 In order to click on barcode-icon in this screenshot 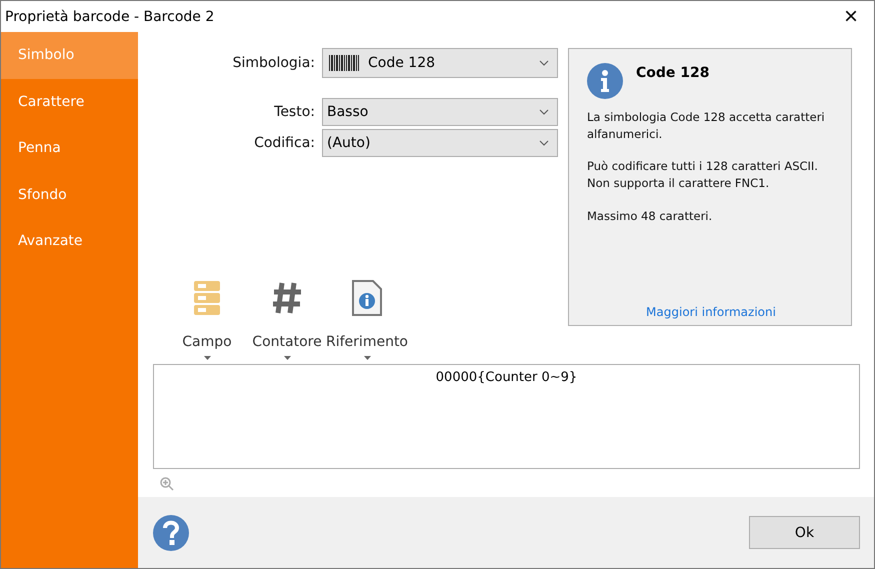, I will do `click(344, 63)`.